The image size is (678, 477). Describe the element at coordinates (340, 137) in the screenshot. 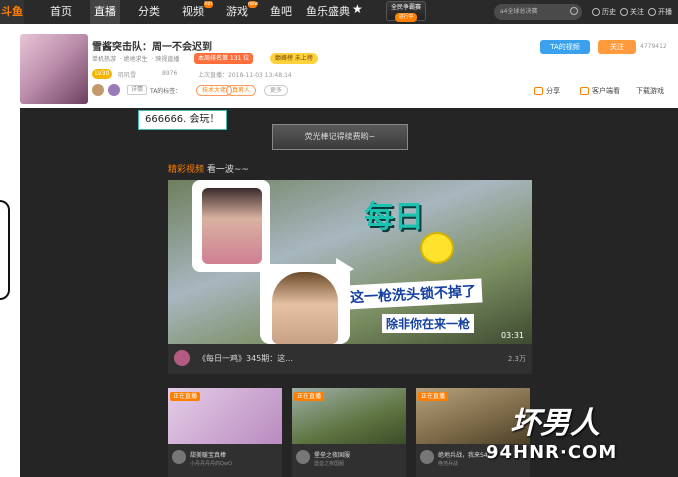

I see `notice-banner: 荧光棒记得续费哟~` at that location.